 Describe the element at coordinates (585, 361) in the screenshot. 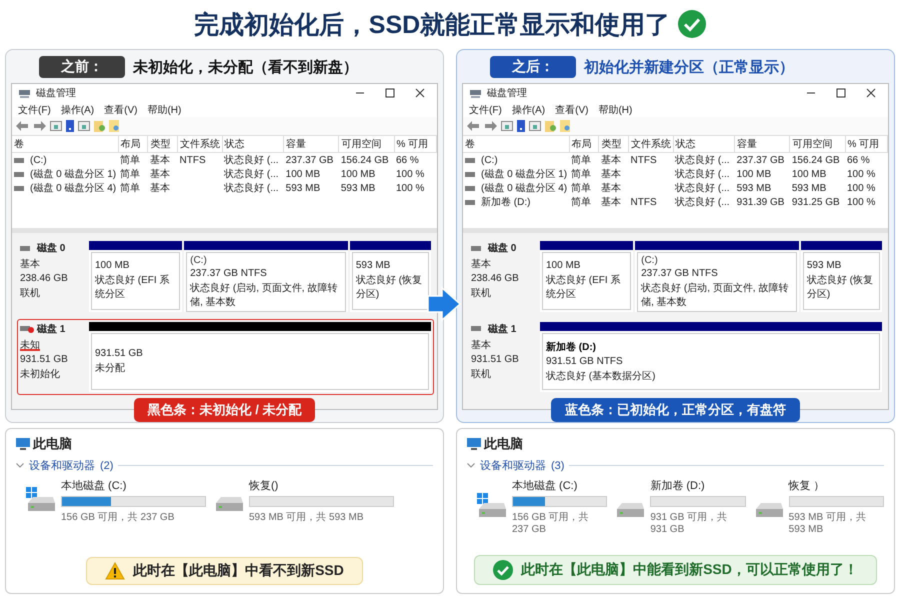

I see `partition-info: 931.51 GB NTFS` at that location.